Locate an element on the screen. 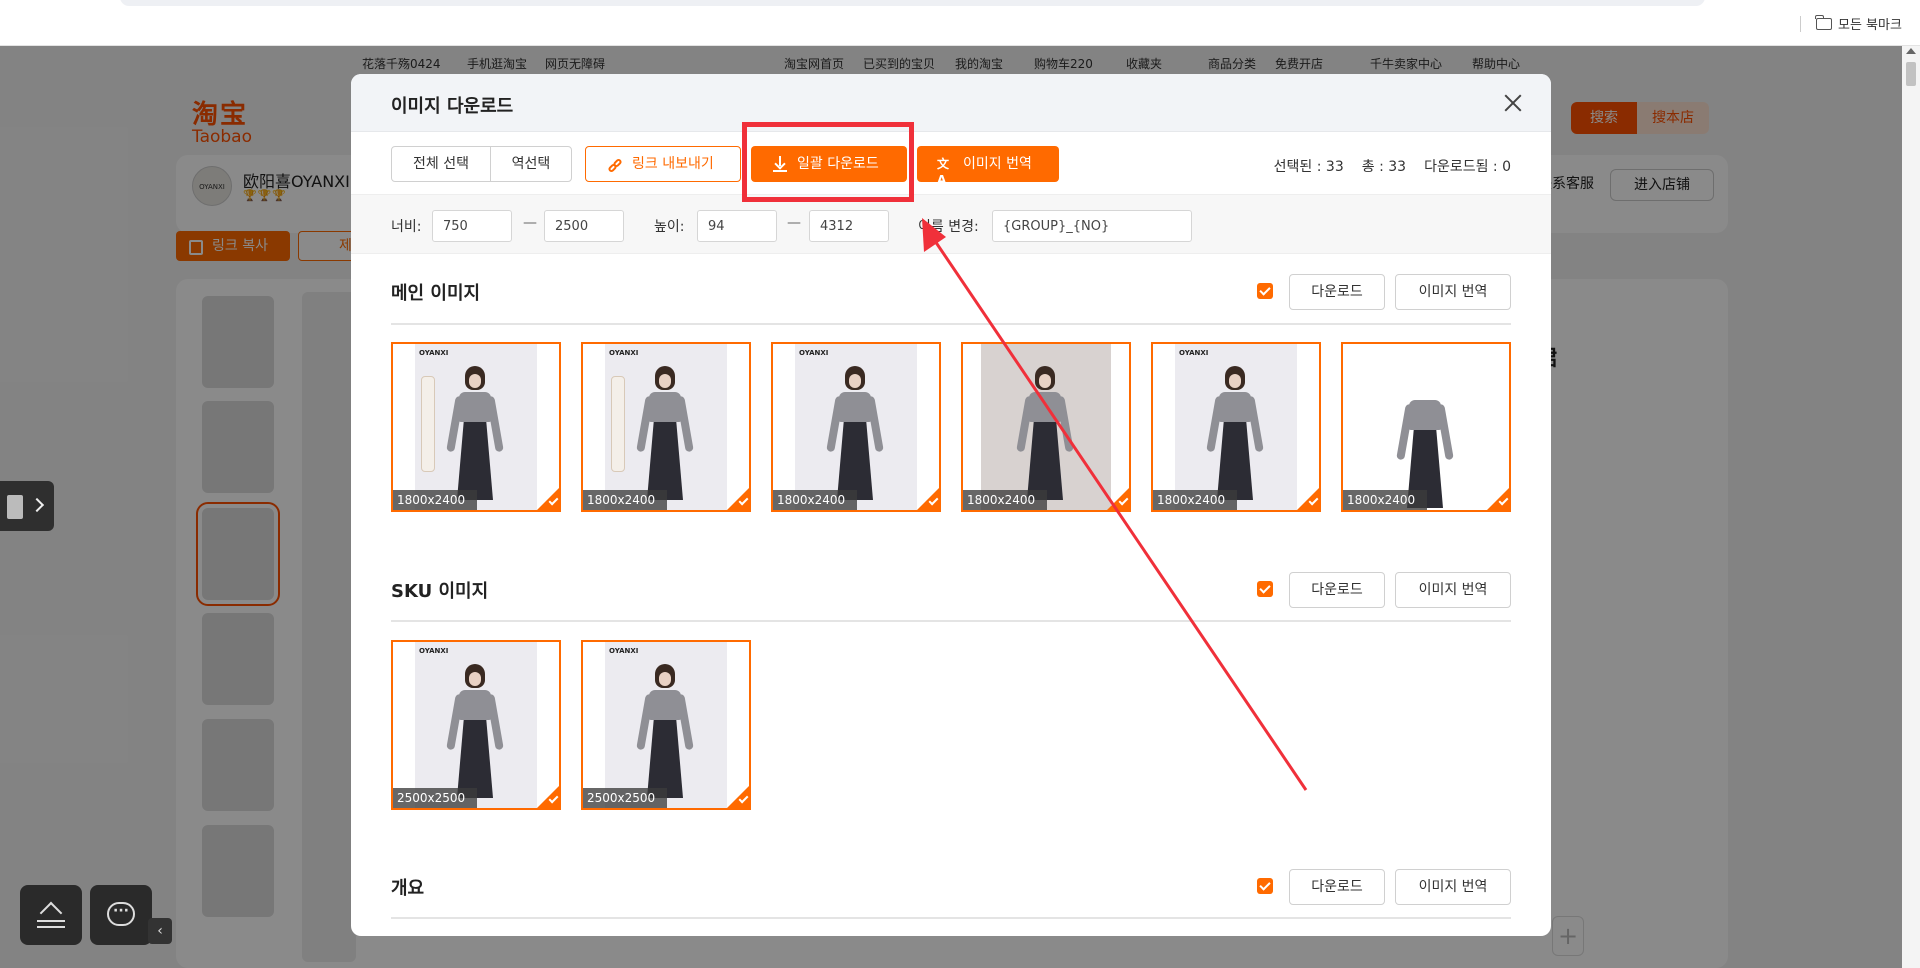 This screenshot has height=968, width=1920. arrow-head is located at coordinates (934, 235).